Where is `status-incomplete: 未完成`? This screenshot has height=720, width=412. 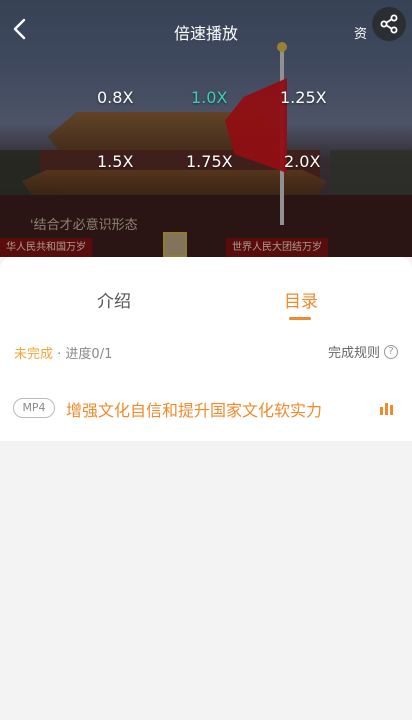
status-incomplete: 未完成 is located at coordinates (34, 354).